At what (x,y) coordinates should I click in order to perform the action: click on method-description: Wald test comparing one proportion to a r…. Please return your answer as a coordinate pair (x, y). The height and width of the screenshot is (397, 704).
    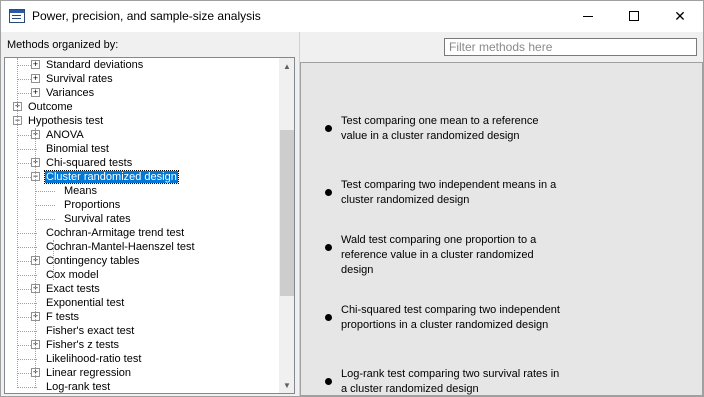
    Looking at the image, I should click on (438, 255).